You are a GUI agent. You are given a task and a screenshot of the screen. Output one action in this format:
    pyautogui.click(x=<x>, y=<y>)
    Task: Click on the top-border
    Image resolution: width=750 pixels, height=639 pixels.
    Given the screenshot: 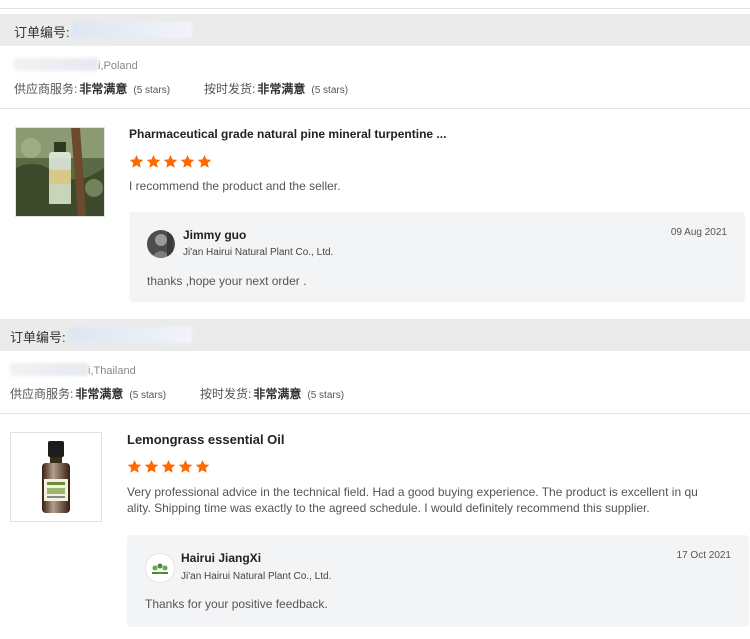 What is the action you would take?
    pyautogui.click(x=375, y=4)
    